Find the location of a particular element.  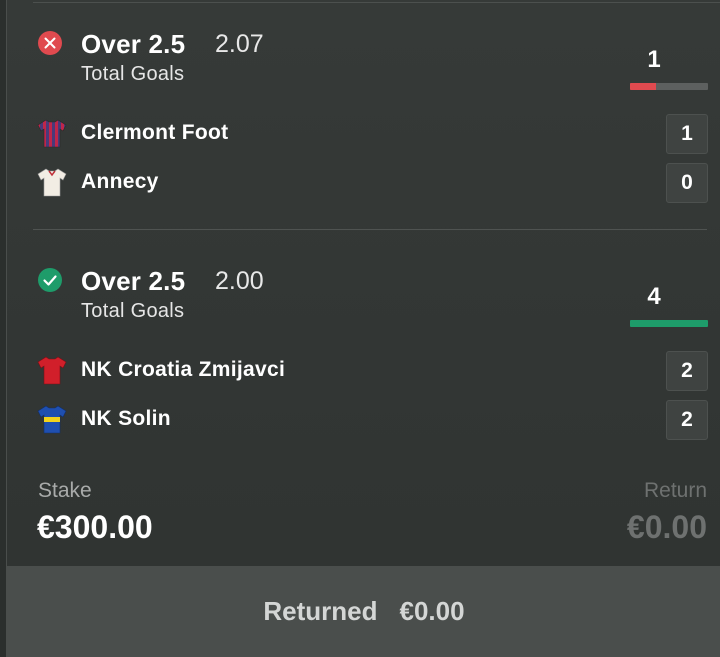

team-row: NK Solin 2 is located at coordinates (363, 420).